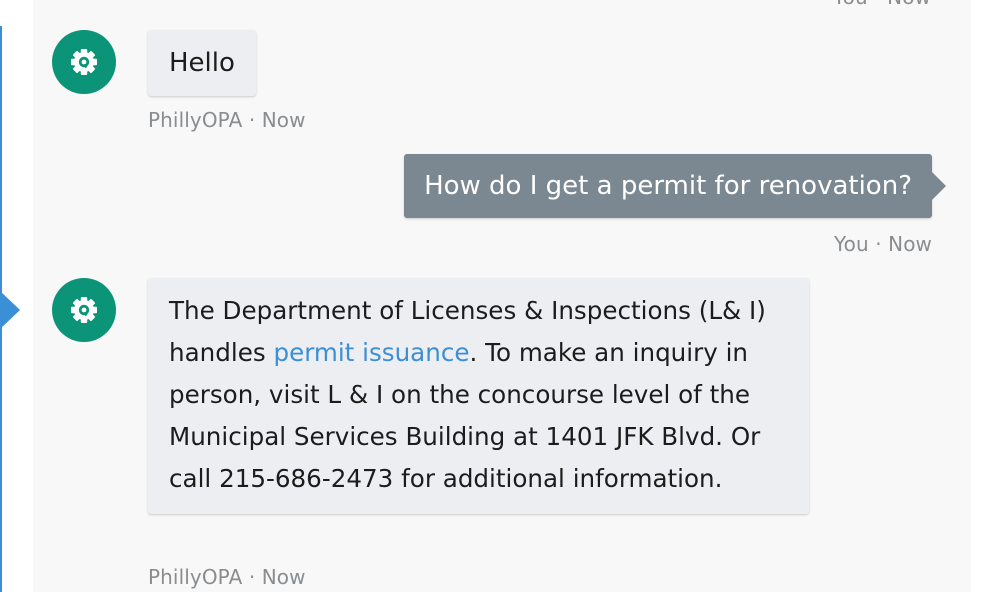 Image resolution: width=982 pixels, height=592 pixels. What do you see at coordinates (668, 186) in the screenshot?
I see `message-text: How do I get a permit for renovation?` at bounding box center [668, 186].